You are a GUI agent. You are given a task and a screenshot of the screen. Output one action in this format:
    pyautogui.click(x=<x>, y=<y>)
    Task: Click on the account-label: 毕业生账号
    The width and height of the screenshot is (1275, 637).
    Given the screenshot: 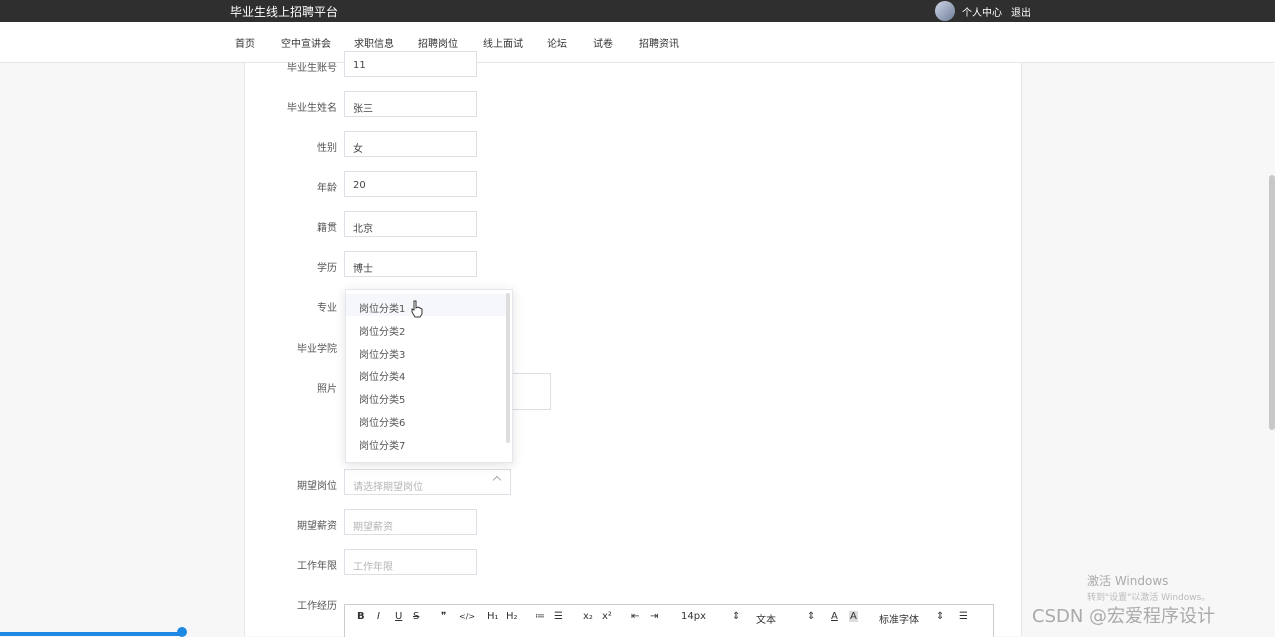 What is the action you would take?
    pyautogui.click(x=312, y=68)
    